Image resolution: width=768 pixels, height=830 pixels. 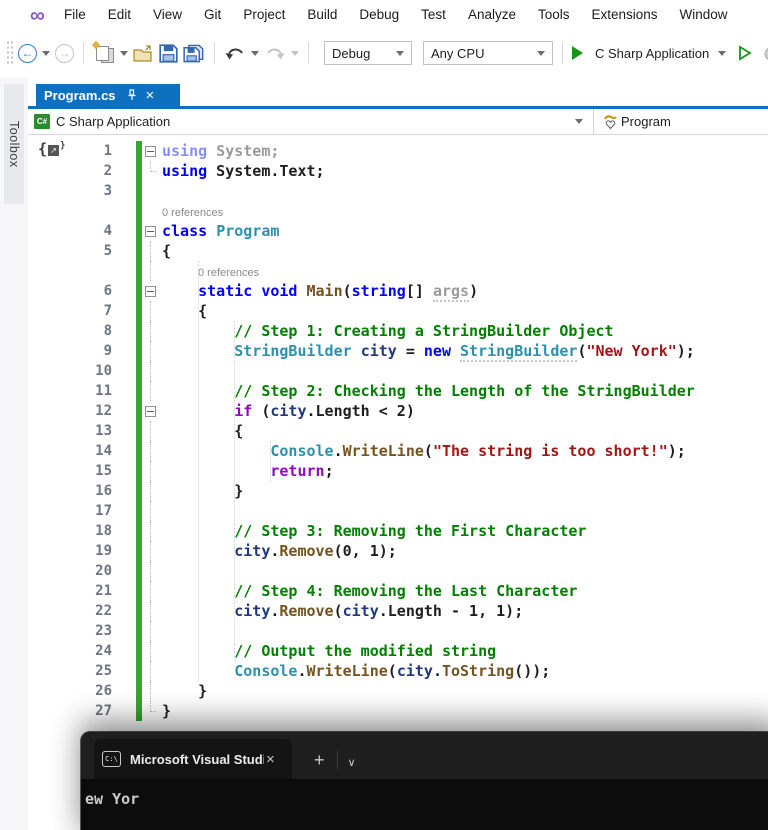 I want to click on hot-reload-icon, so click(x=765, y=53).